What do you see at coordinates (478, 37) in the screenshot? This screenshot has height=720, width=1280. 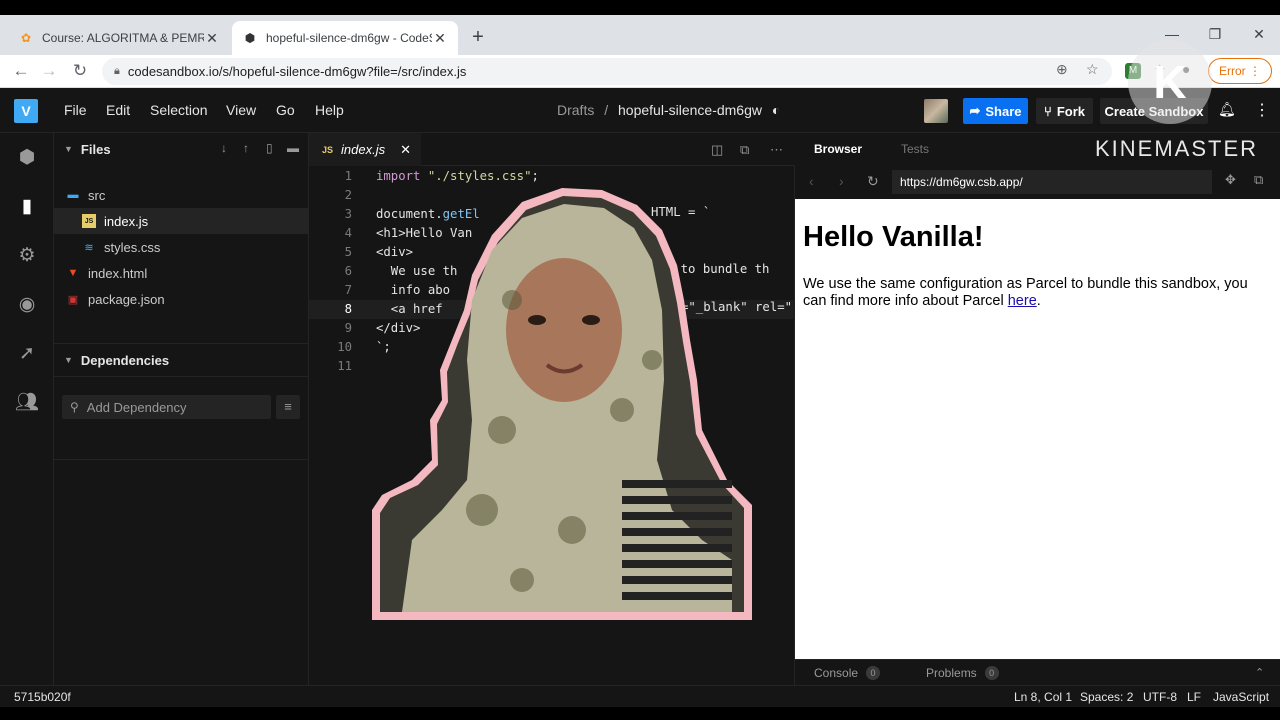 I see `new-tab-button: +` at bounding box center [478, 37].